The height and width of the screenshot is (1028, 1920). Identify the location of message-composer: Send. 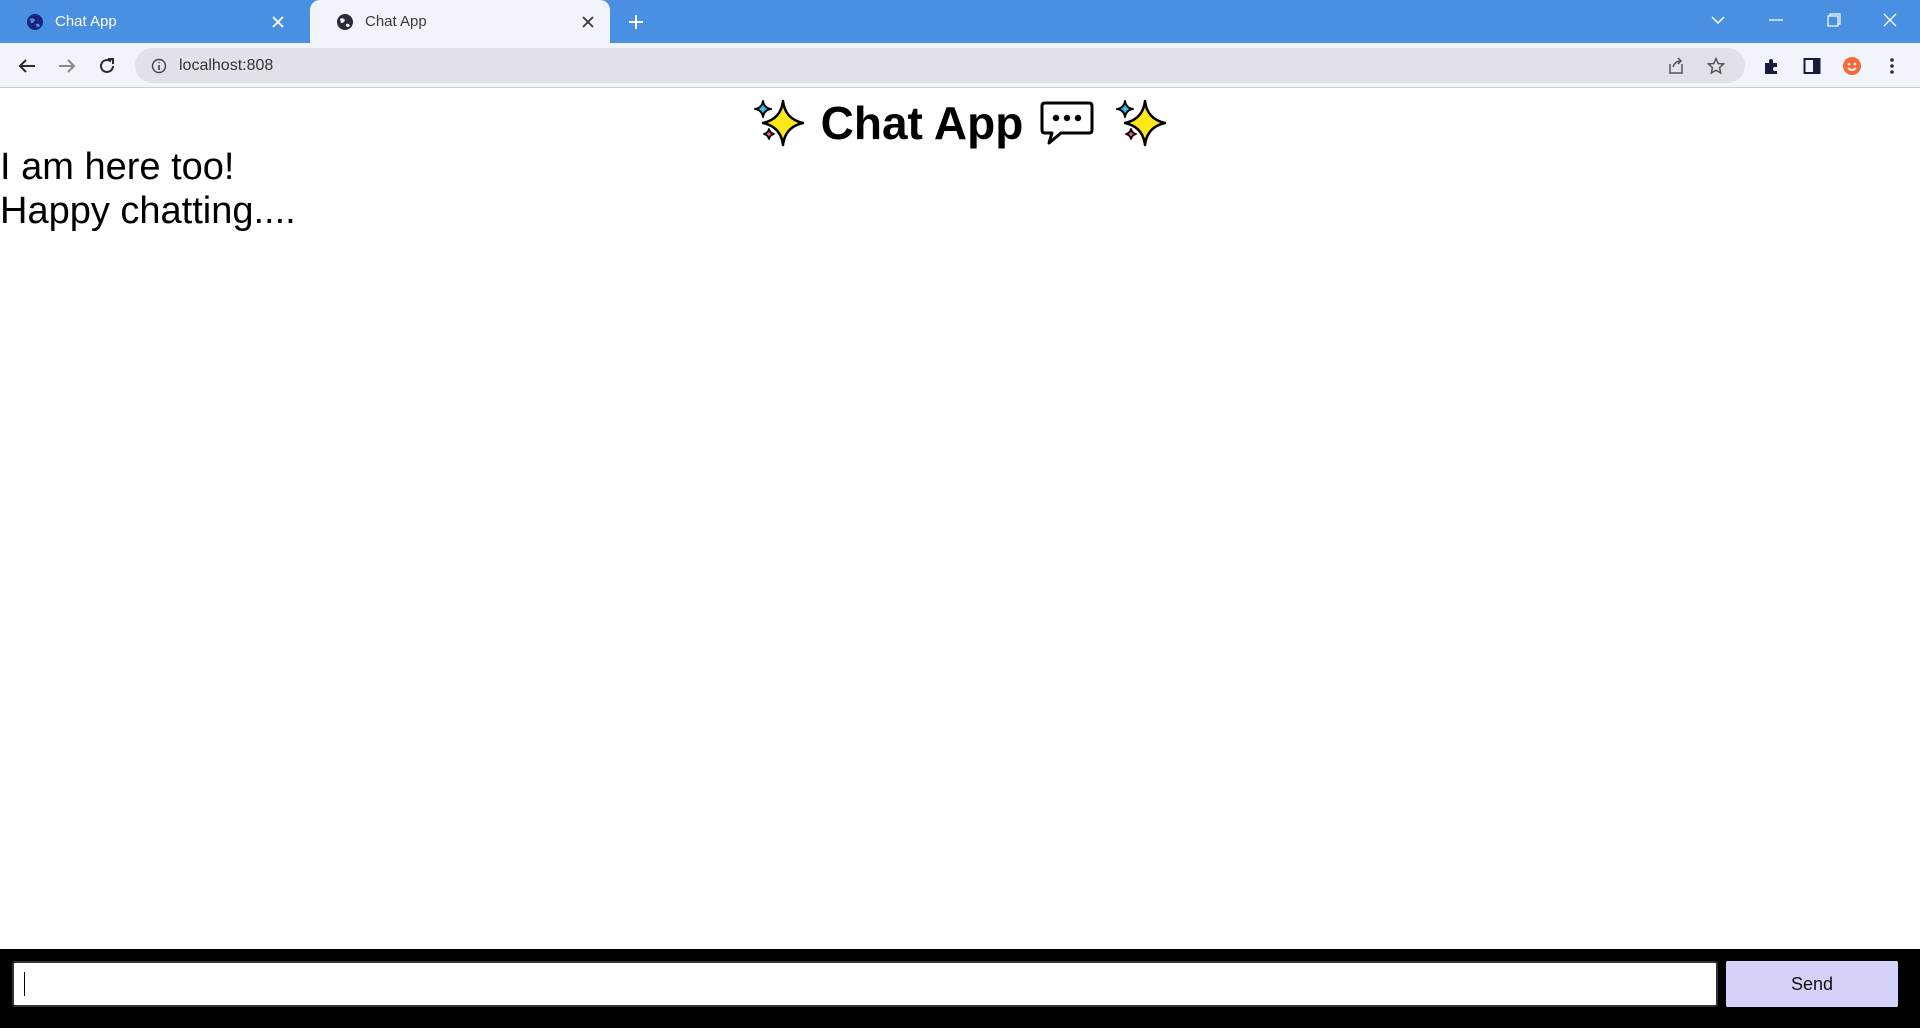
(960, 988).